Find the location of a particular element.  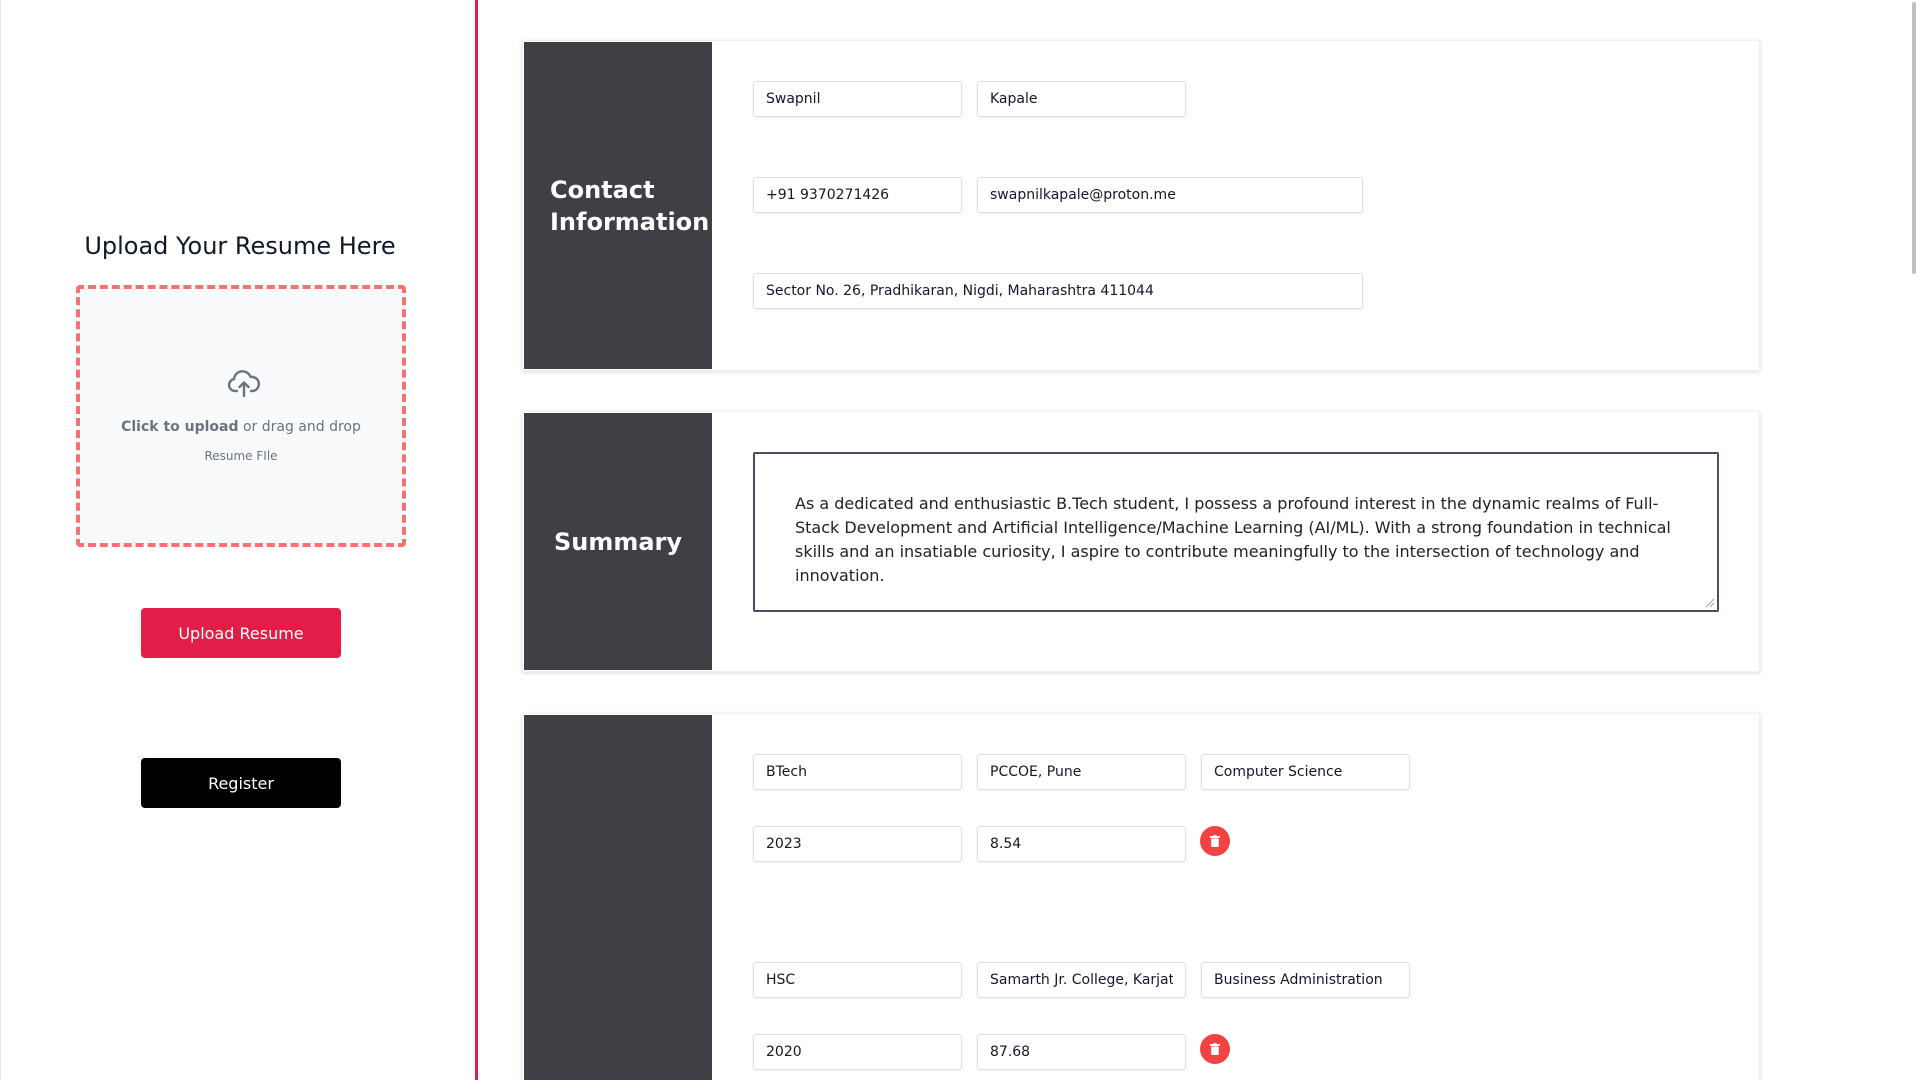

click-to-upload-text: Click to upload is located at coordinates (179, 427).